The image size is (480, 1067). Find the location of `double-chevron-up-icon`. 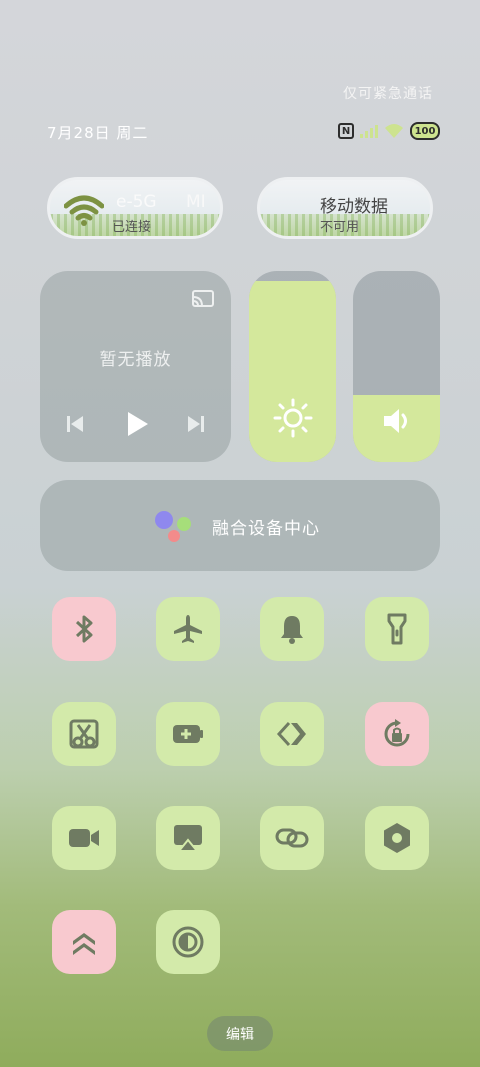

double-chevron-up-icon is located at coordinates (84, 944).